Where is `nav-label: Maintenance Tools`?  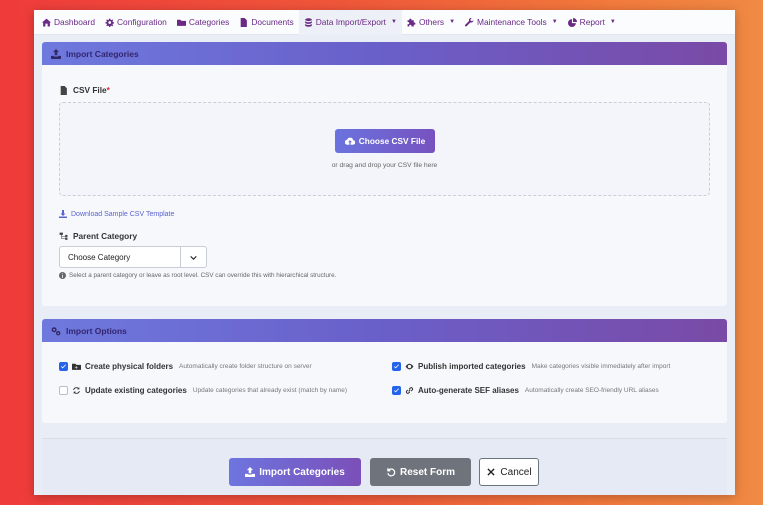 nav-label: Maintenance Tools is located at coordinates (512, 22).